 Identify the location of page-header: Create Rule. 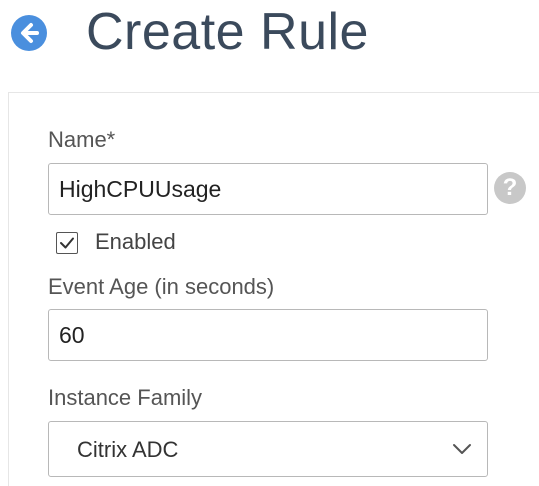
(269, 35).